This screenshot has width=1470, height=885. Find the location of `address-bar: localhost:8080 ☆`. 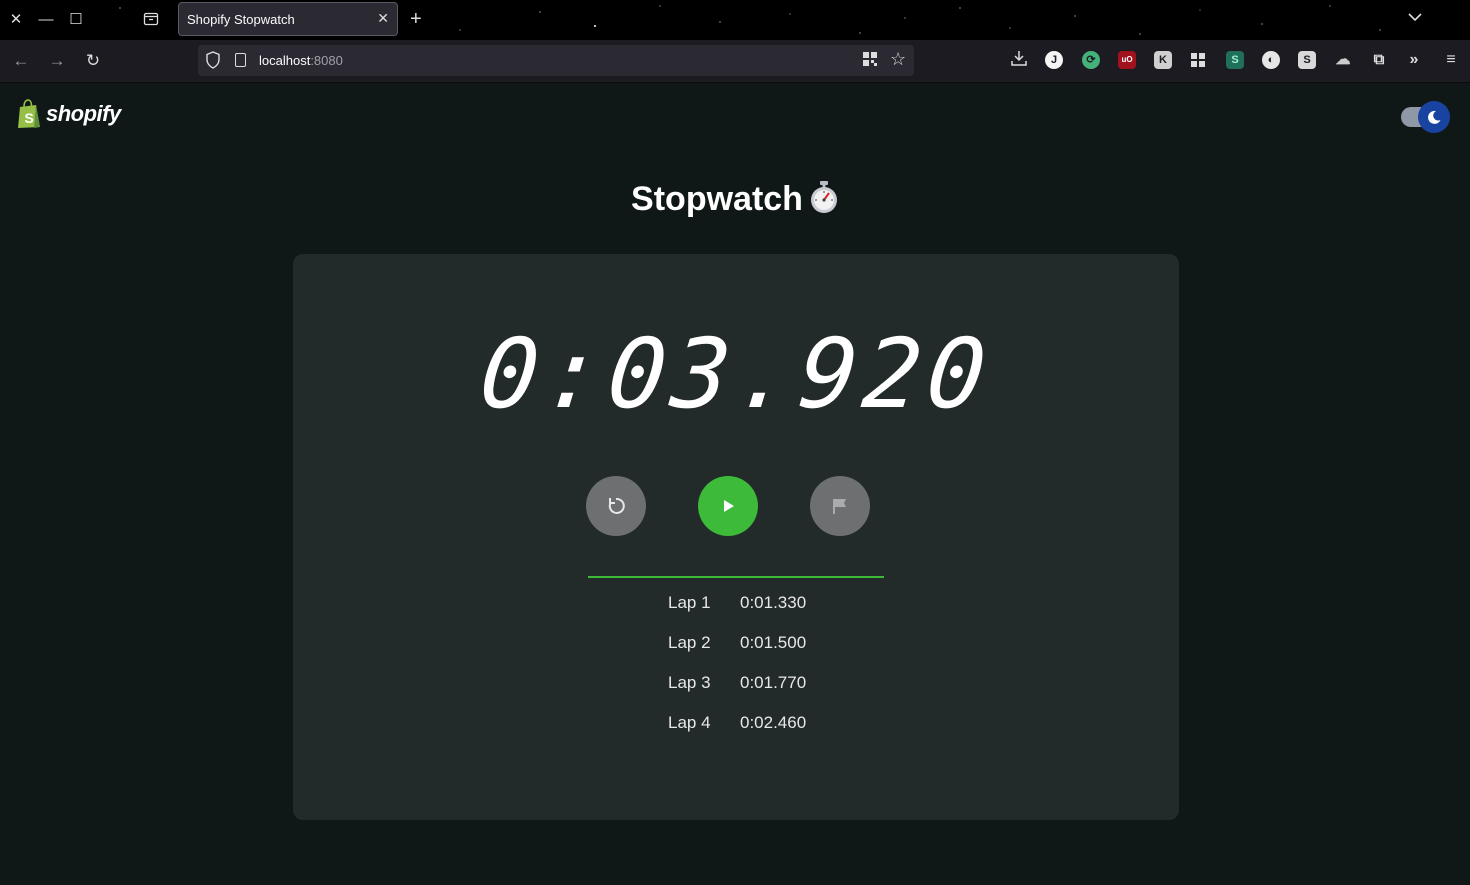

address-bar: localhost:8080 ☆ is located at coordinates (556, 60).